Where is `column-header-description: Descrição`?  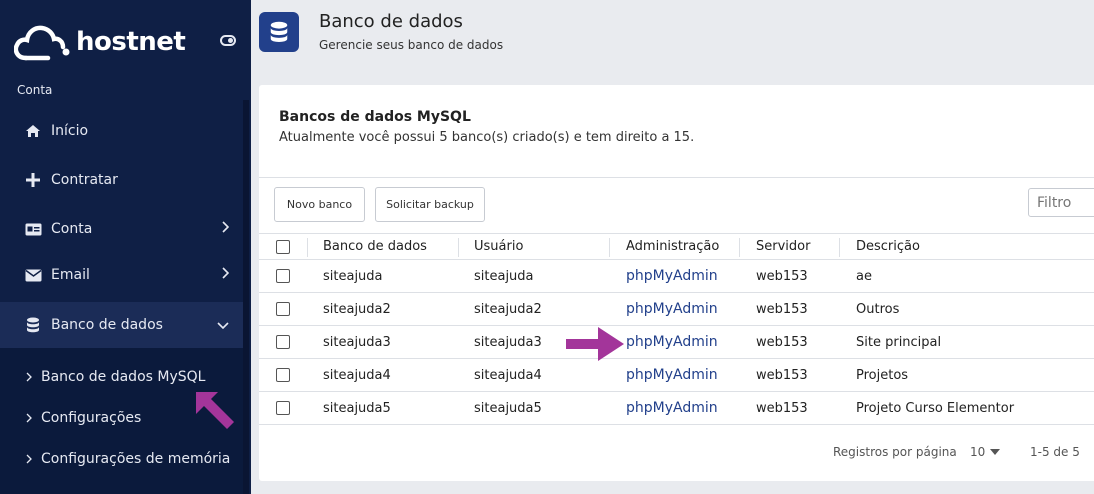
column-header-description: Descrição is located at coordinates (879, 246).